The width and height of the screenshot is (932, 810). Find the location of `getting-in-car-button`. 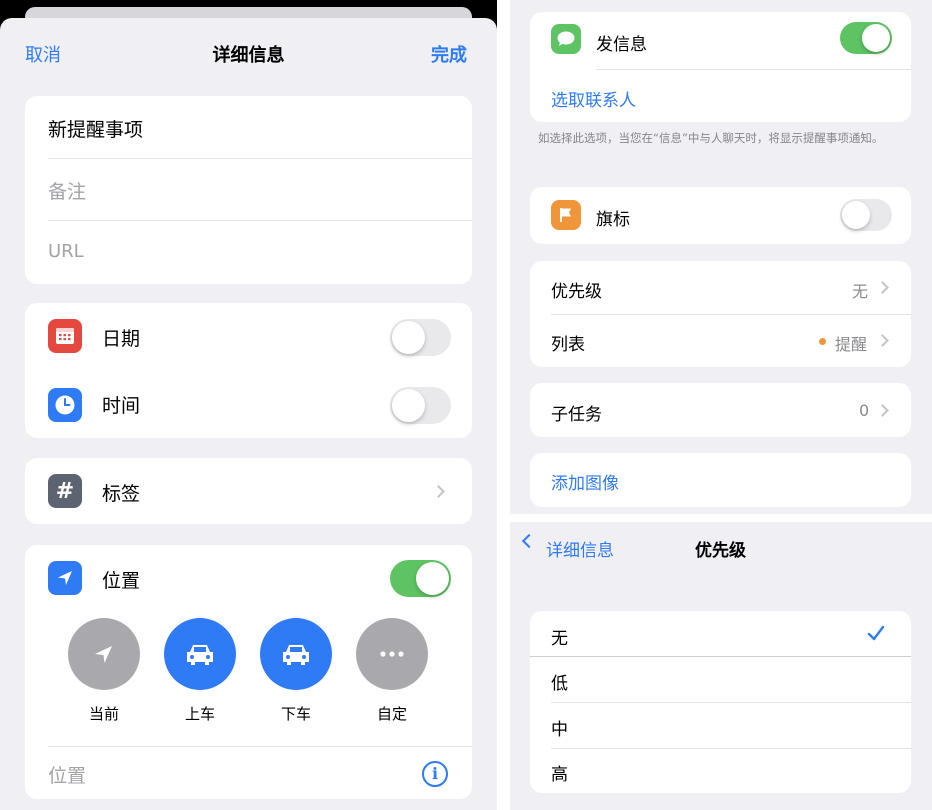

getting-in-car-button is located at coordinates (200, 654).